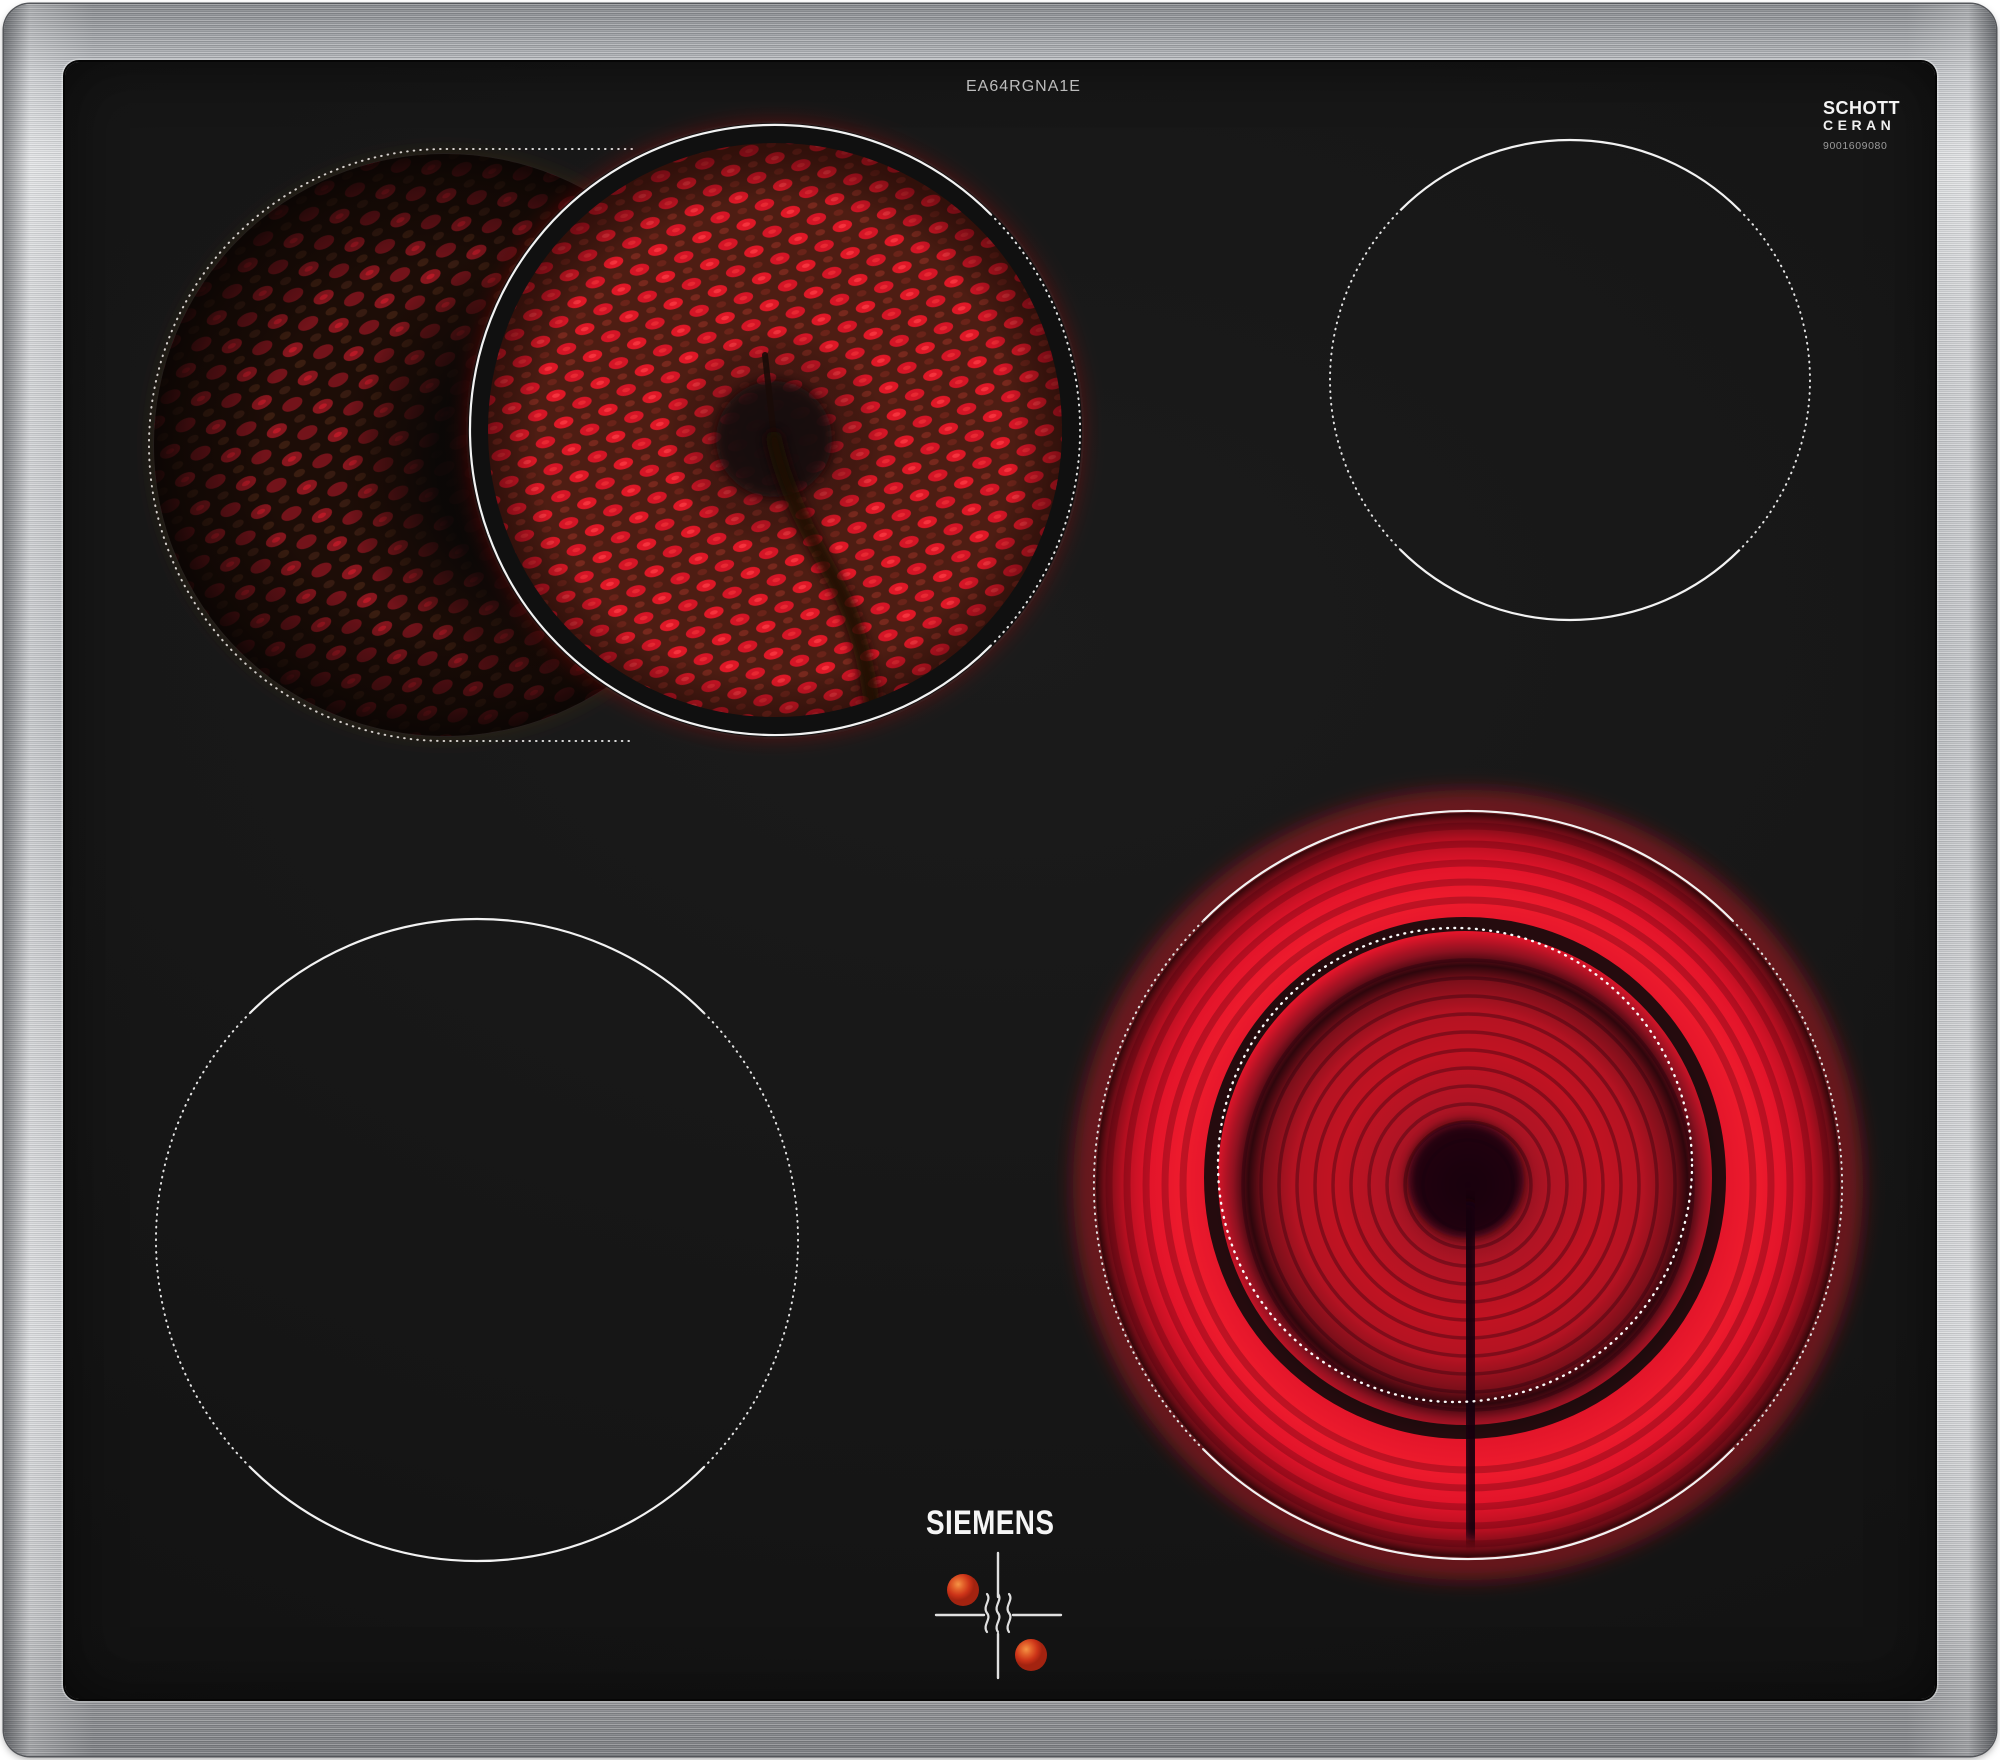 The image size is (2000, 1760). What do you see at coordinates (1570, 380) in the screenshot?
I see `zone-top-right-outline` at bounding box center [1570, 380].